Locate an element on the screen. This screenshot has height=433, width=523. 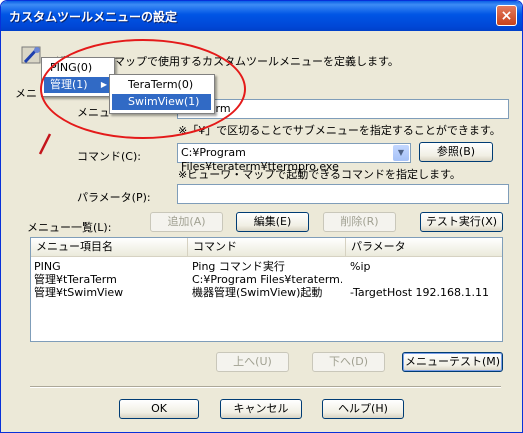
submenu-arrow-icon: ▶ is located at coordinates (103, 84).